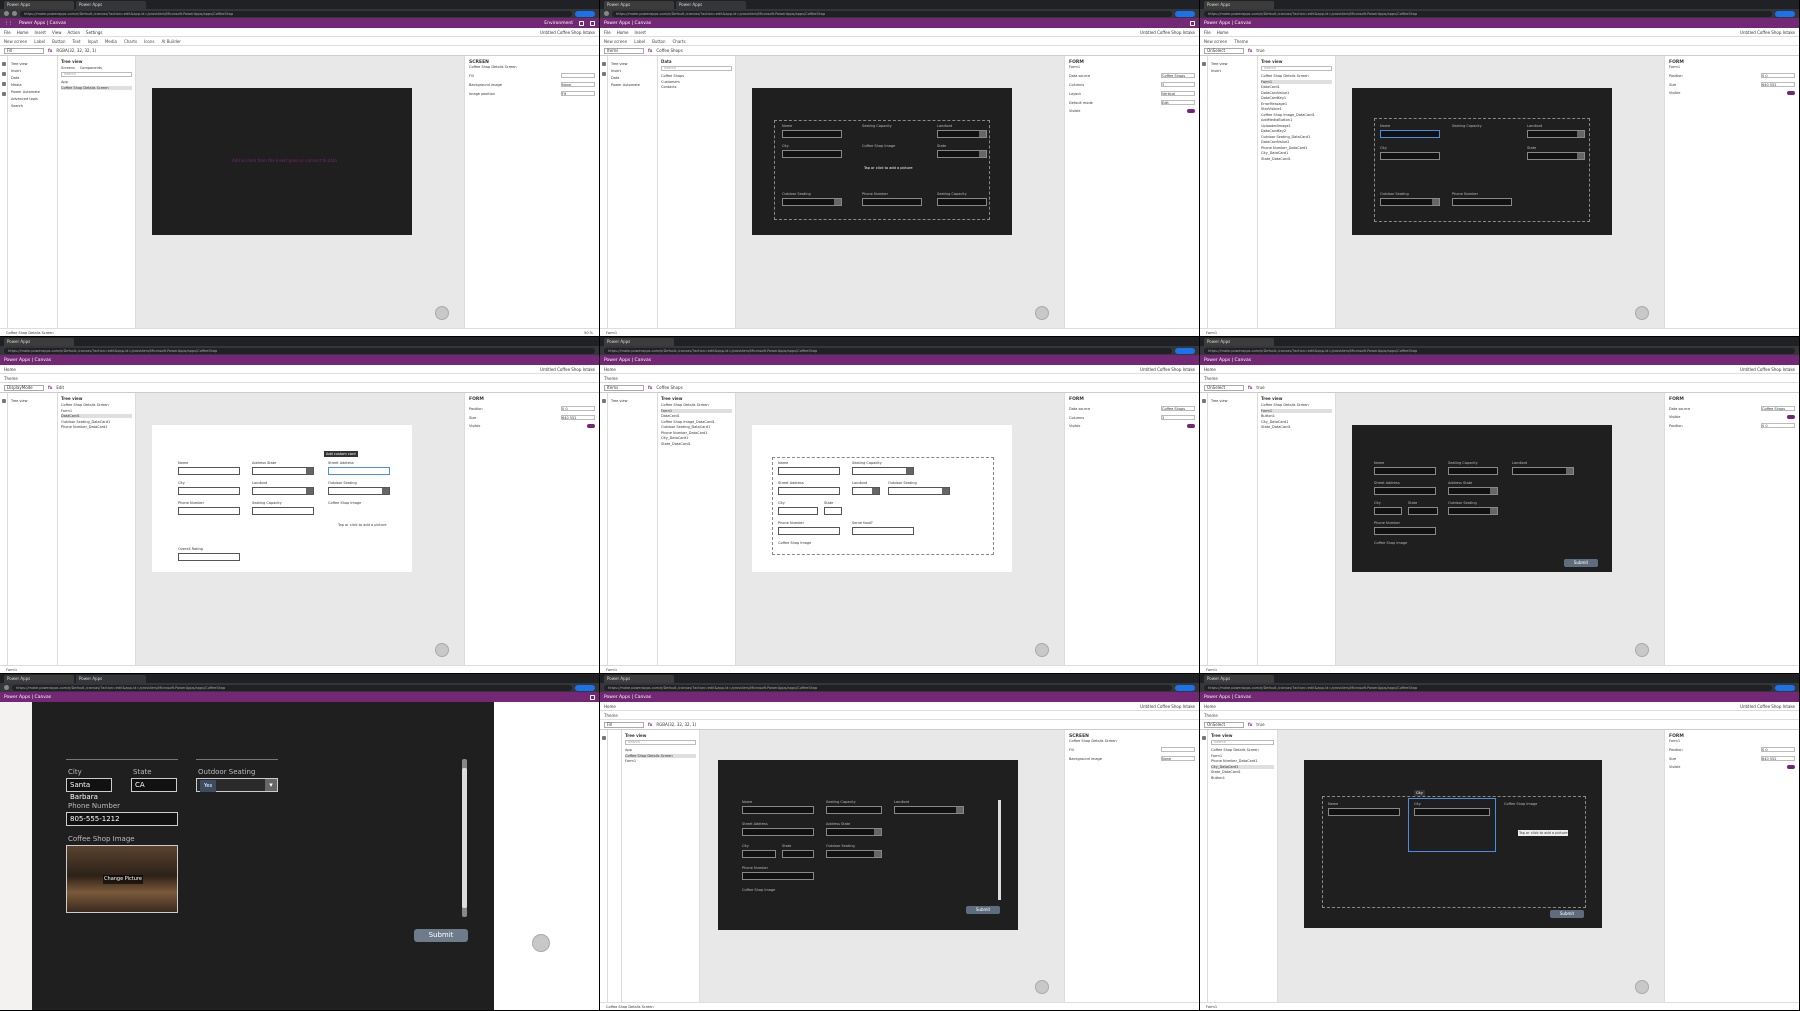 Image resolution: width=1800 pixels, height=1011 pixels. I want to click on tree-node: Outdoor Seating_DataCard1, so click(696, 427).